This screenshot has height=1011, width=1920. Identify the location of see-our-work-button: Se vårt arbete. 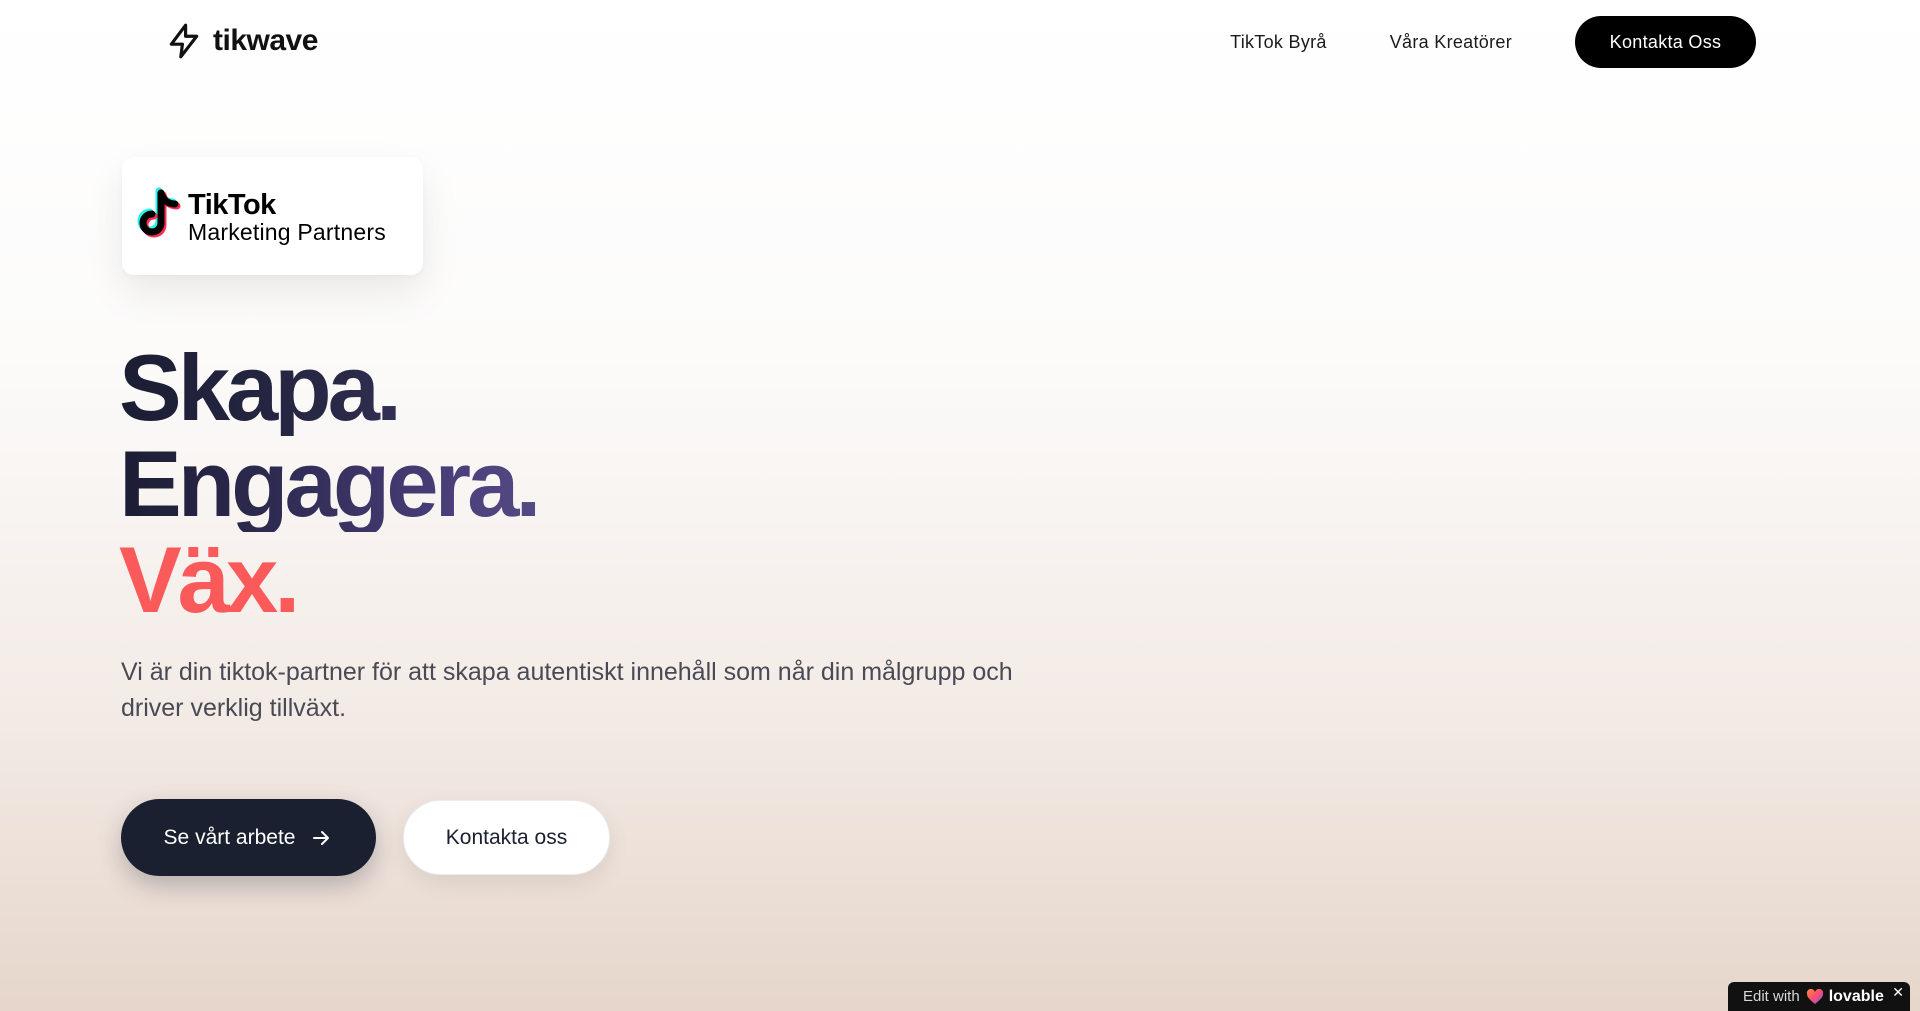
(248, 837).